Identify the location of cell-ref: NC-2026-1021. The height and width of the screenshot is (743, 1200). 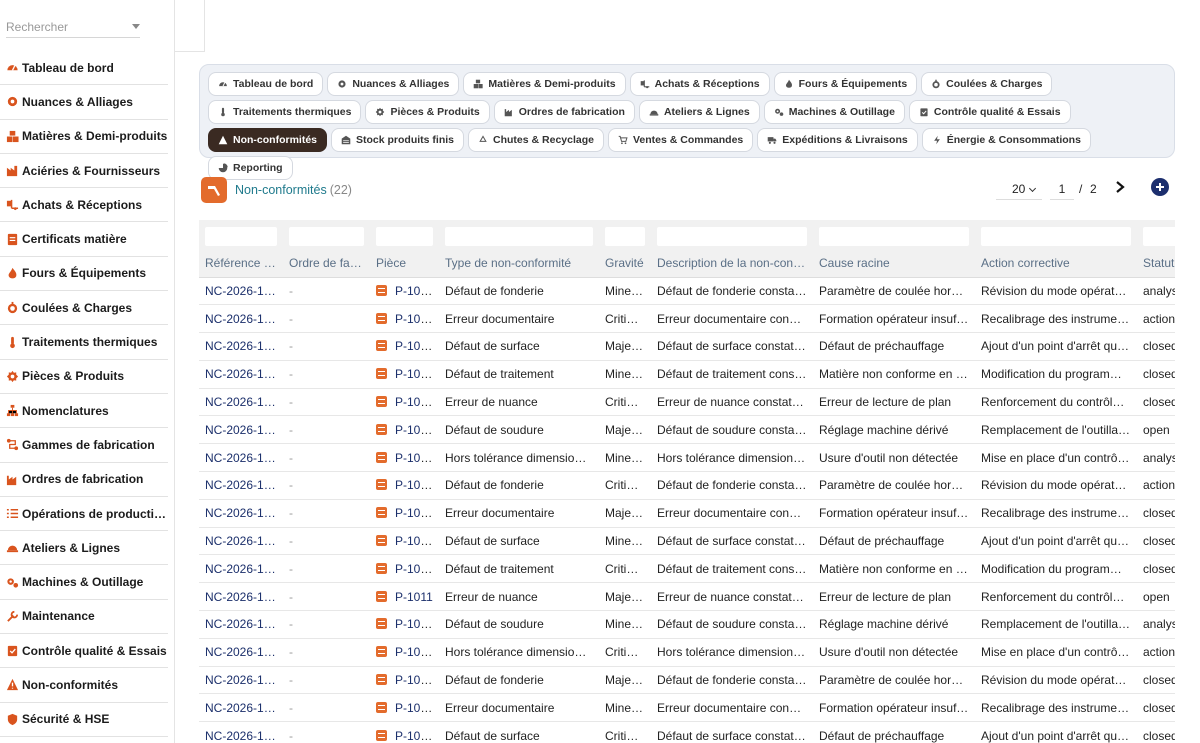
(241, 319).